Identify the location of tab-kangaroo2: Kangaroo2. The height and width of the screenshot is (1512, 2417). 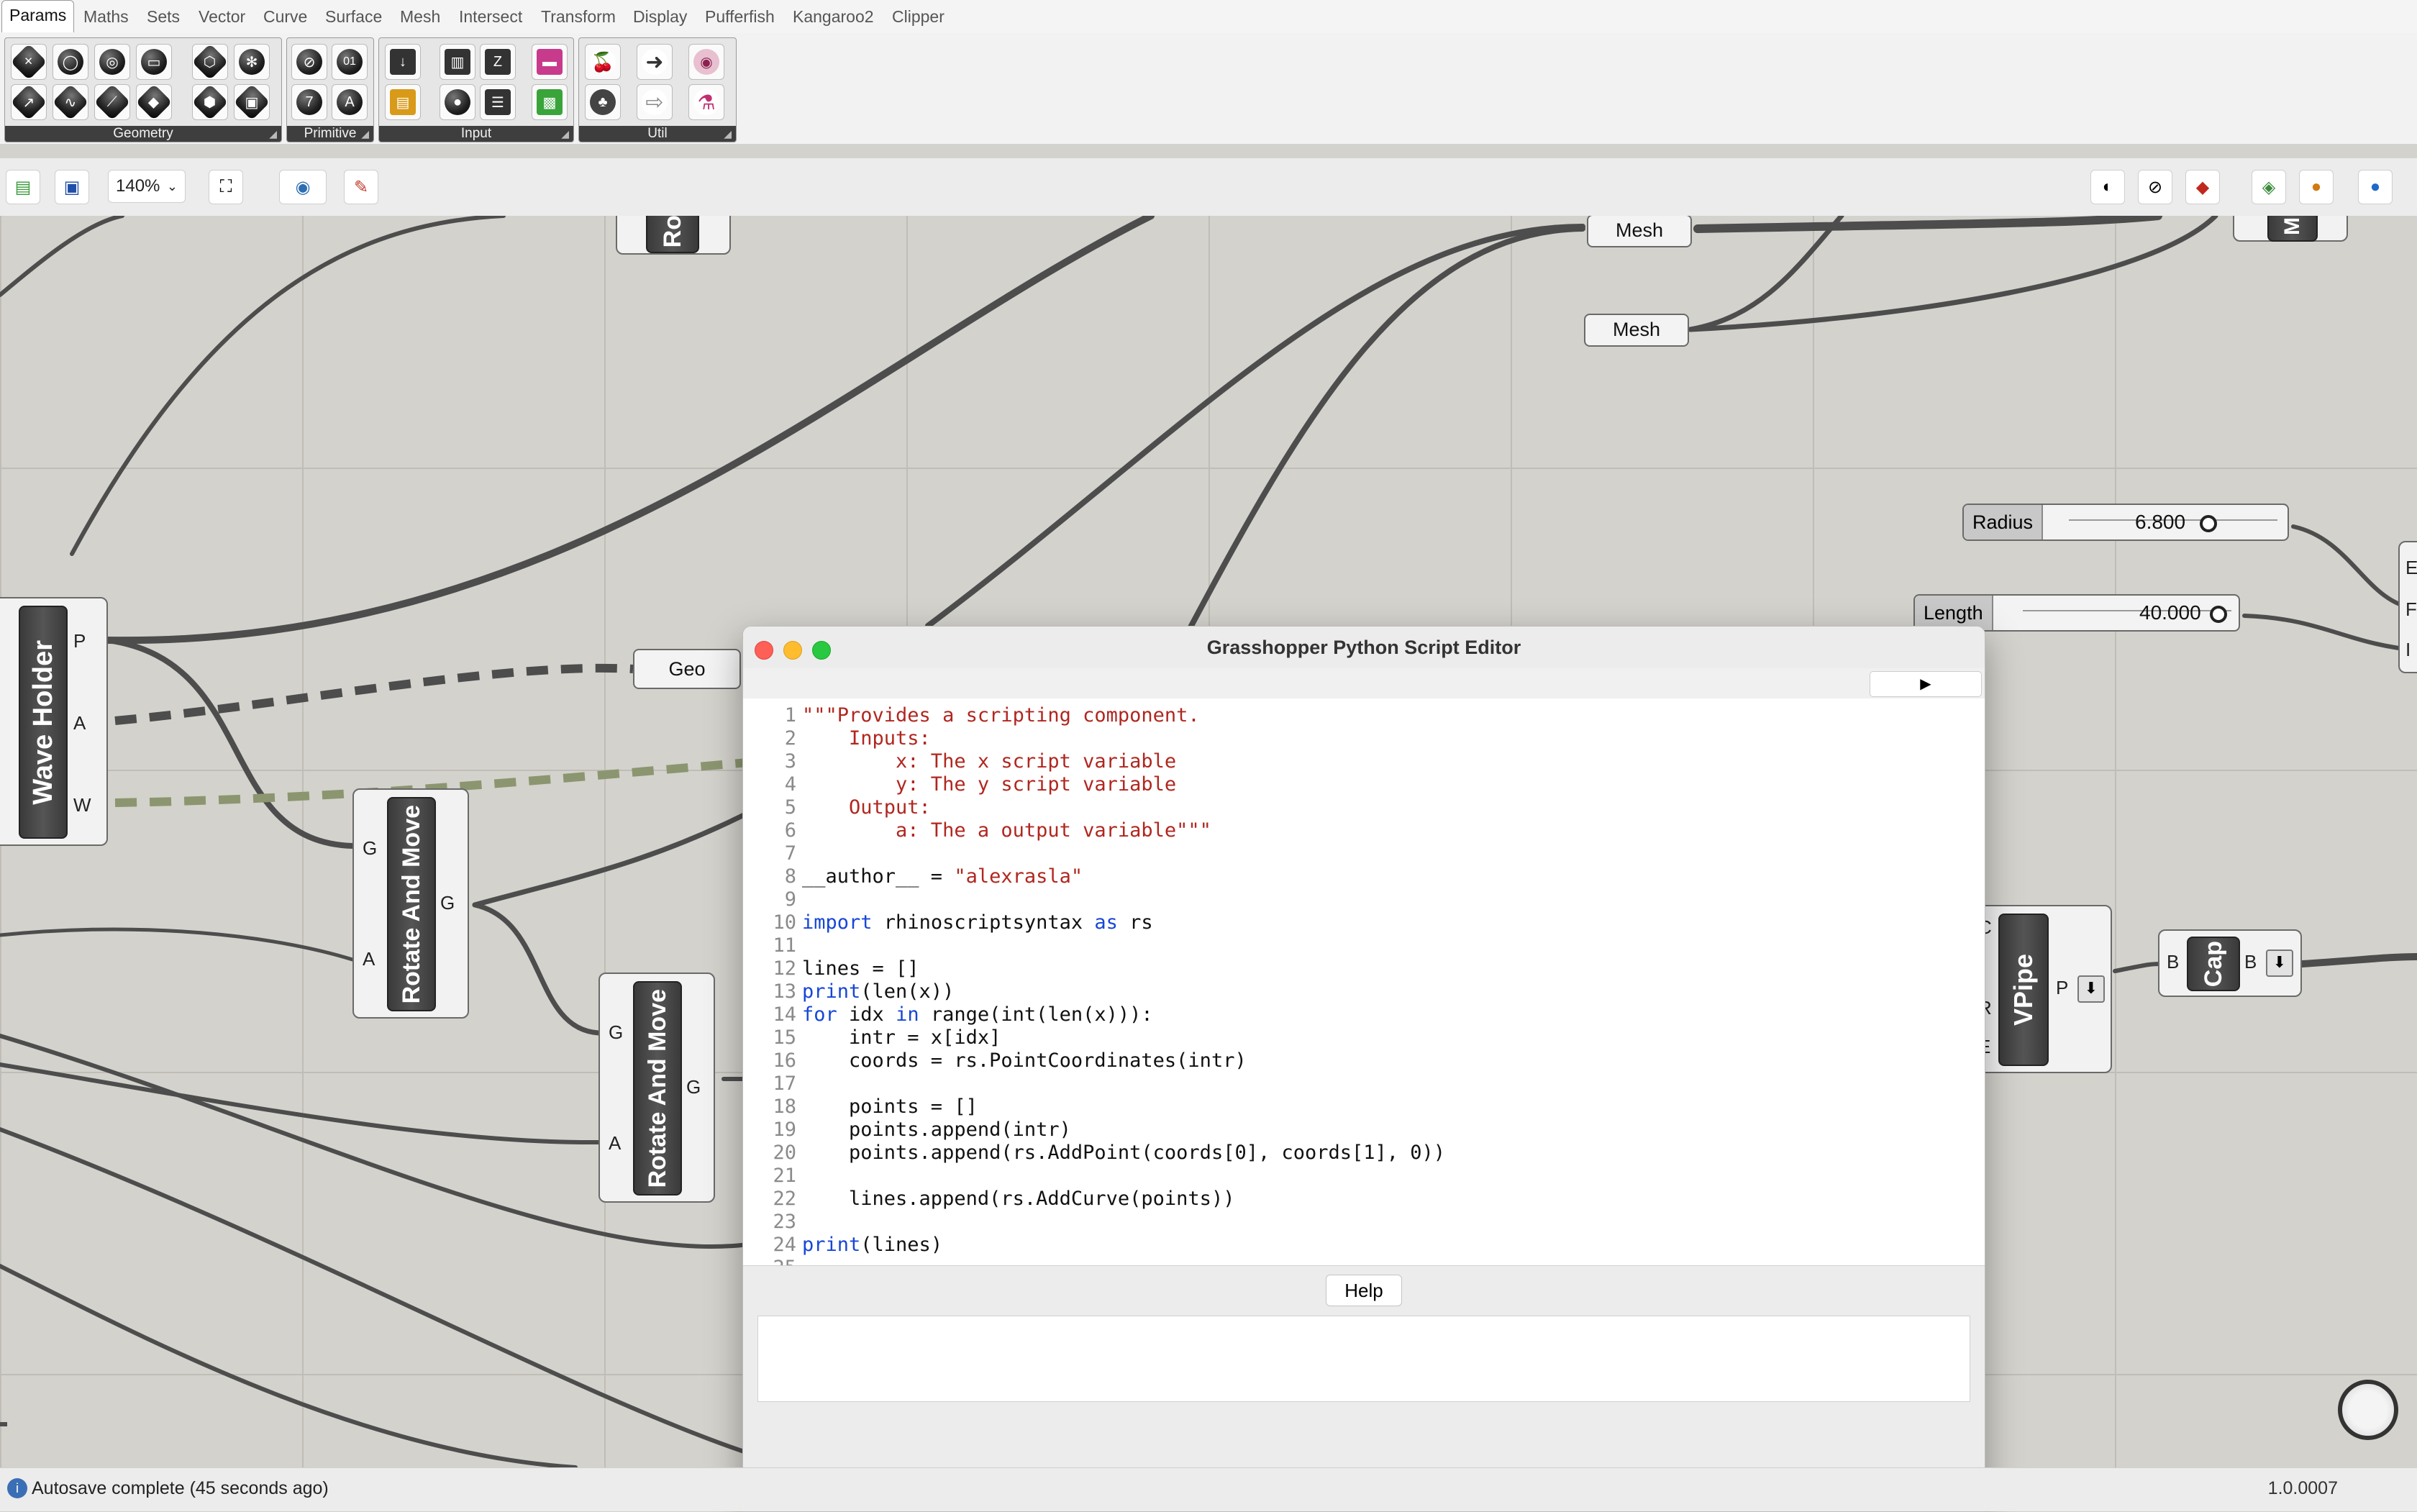
(833, 16).